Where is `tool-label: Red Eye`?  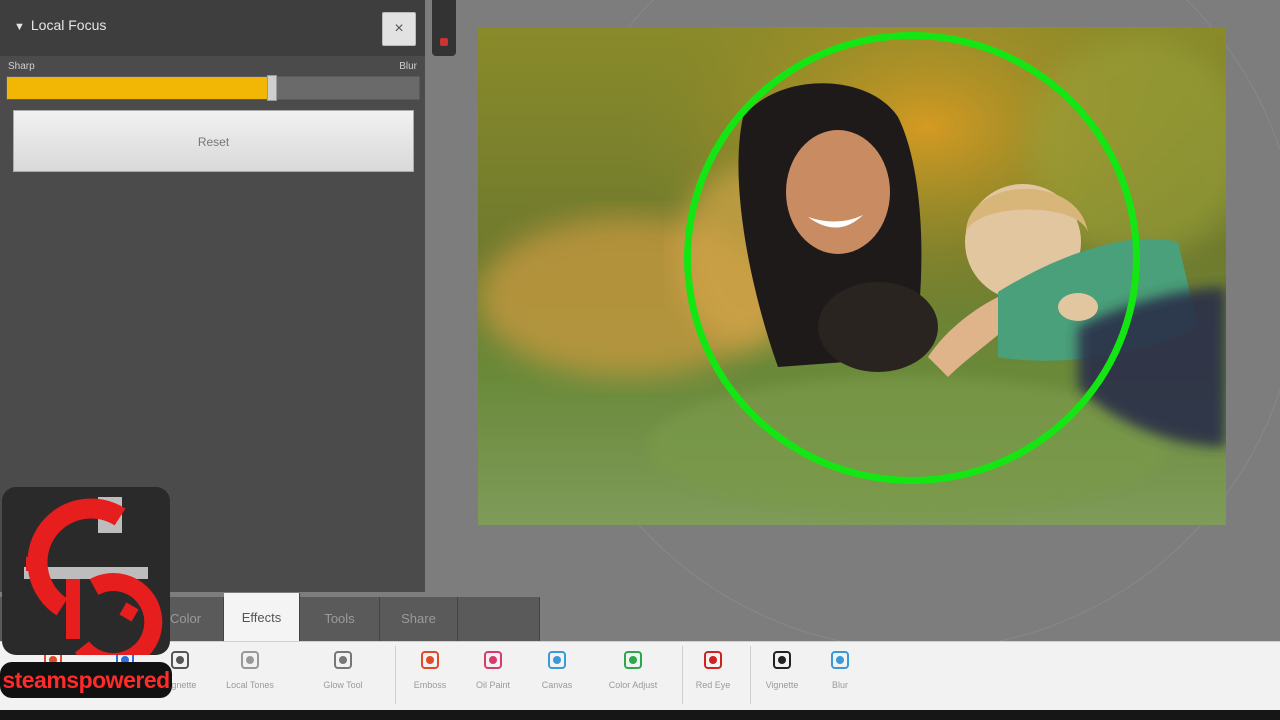
tool-label: Red Eye is located at coordinates (713, 685).